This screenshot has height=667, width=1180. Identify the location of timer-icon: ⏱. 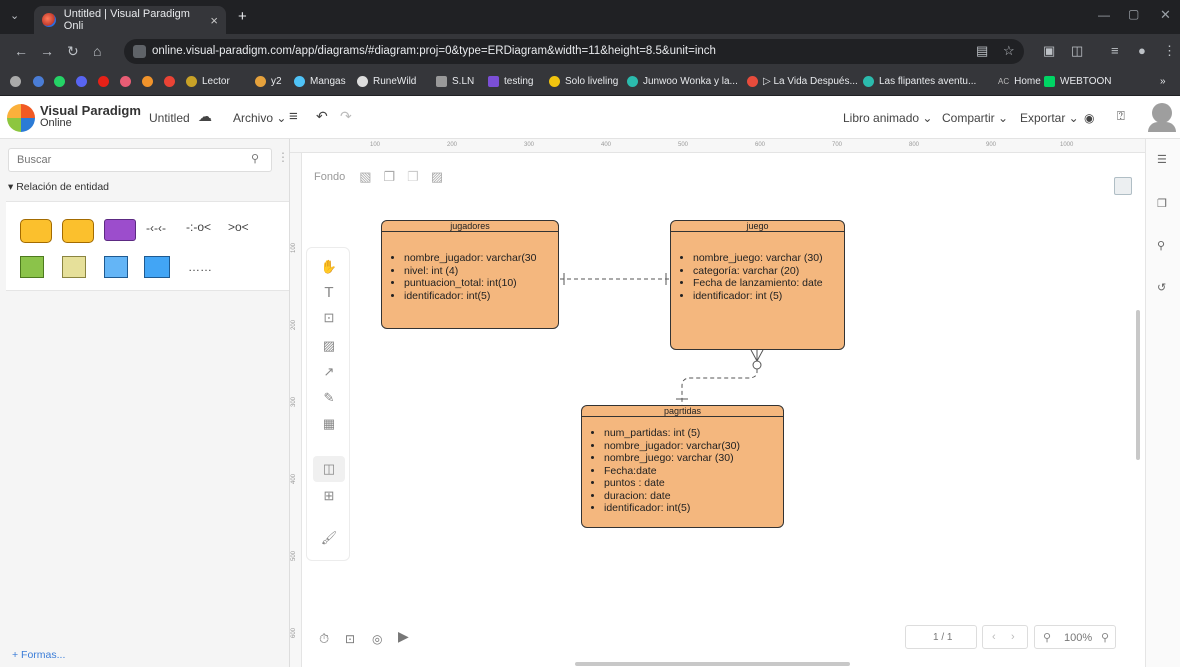
(324, 639).